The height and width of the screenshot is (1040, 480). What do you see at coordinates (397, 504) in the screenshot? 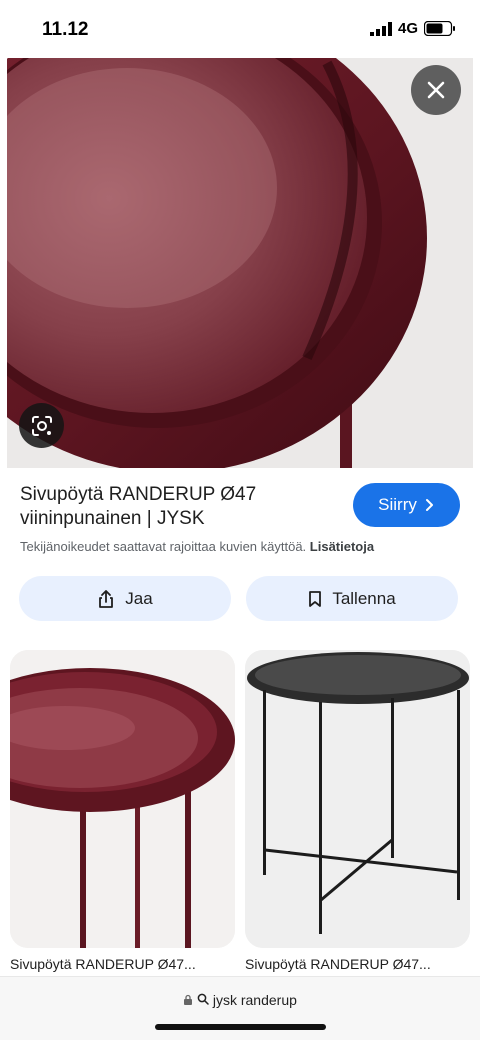
I see `visit-button-label: Siirry` at bounding box center [397, 504].